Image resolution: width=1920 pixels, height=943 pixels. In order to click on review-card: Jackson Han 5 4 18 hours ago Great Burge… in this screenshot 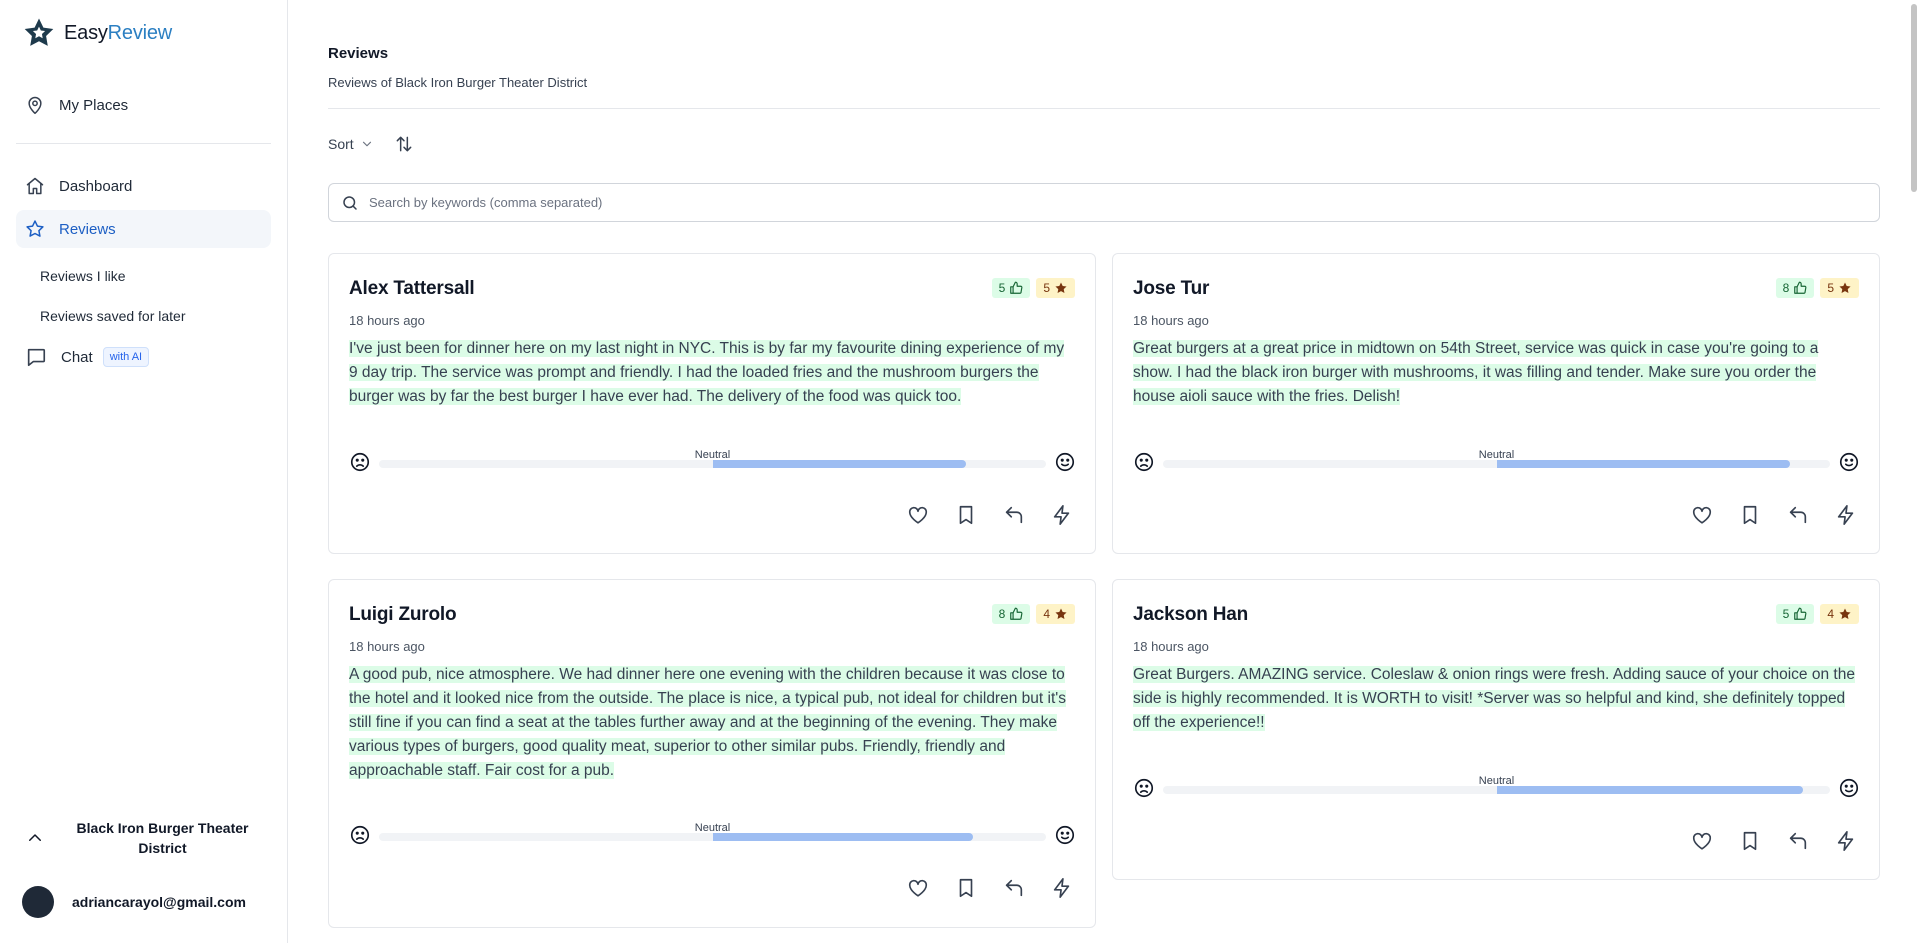, I will do `click(1496, 729)`.